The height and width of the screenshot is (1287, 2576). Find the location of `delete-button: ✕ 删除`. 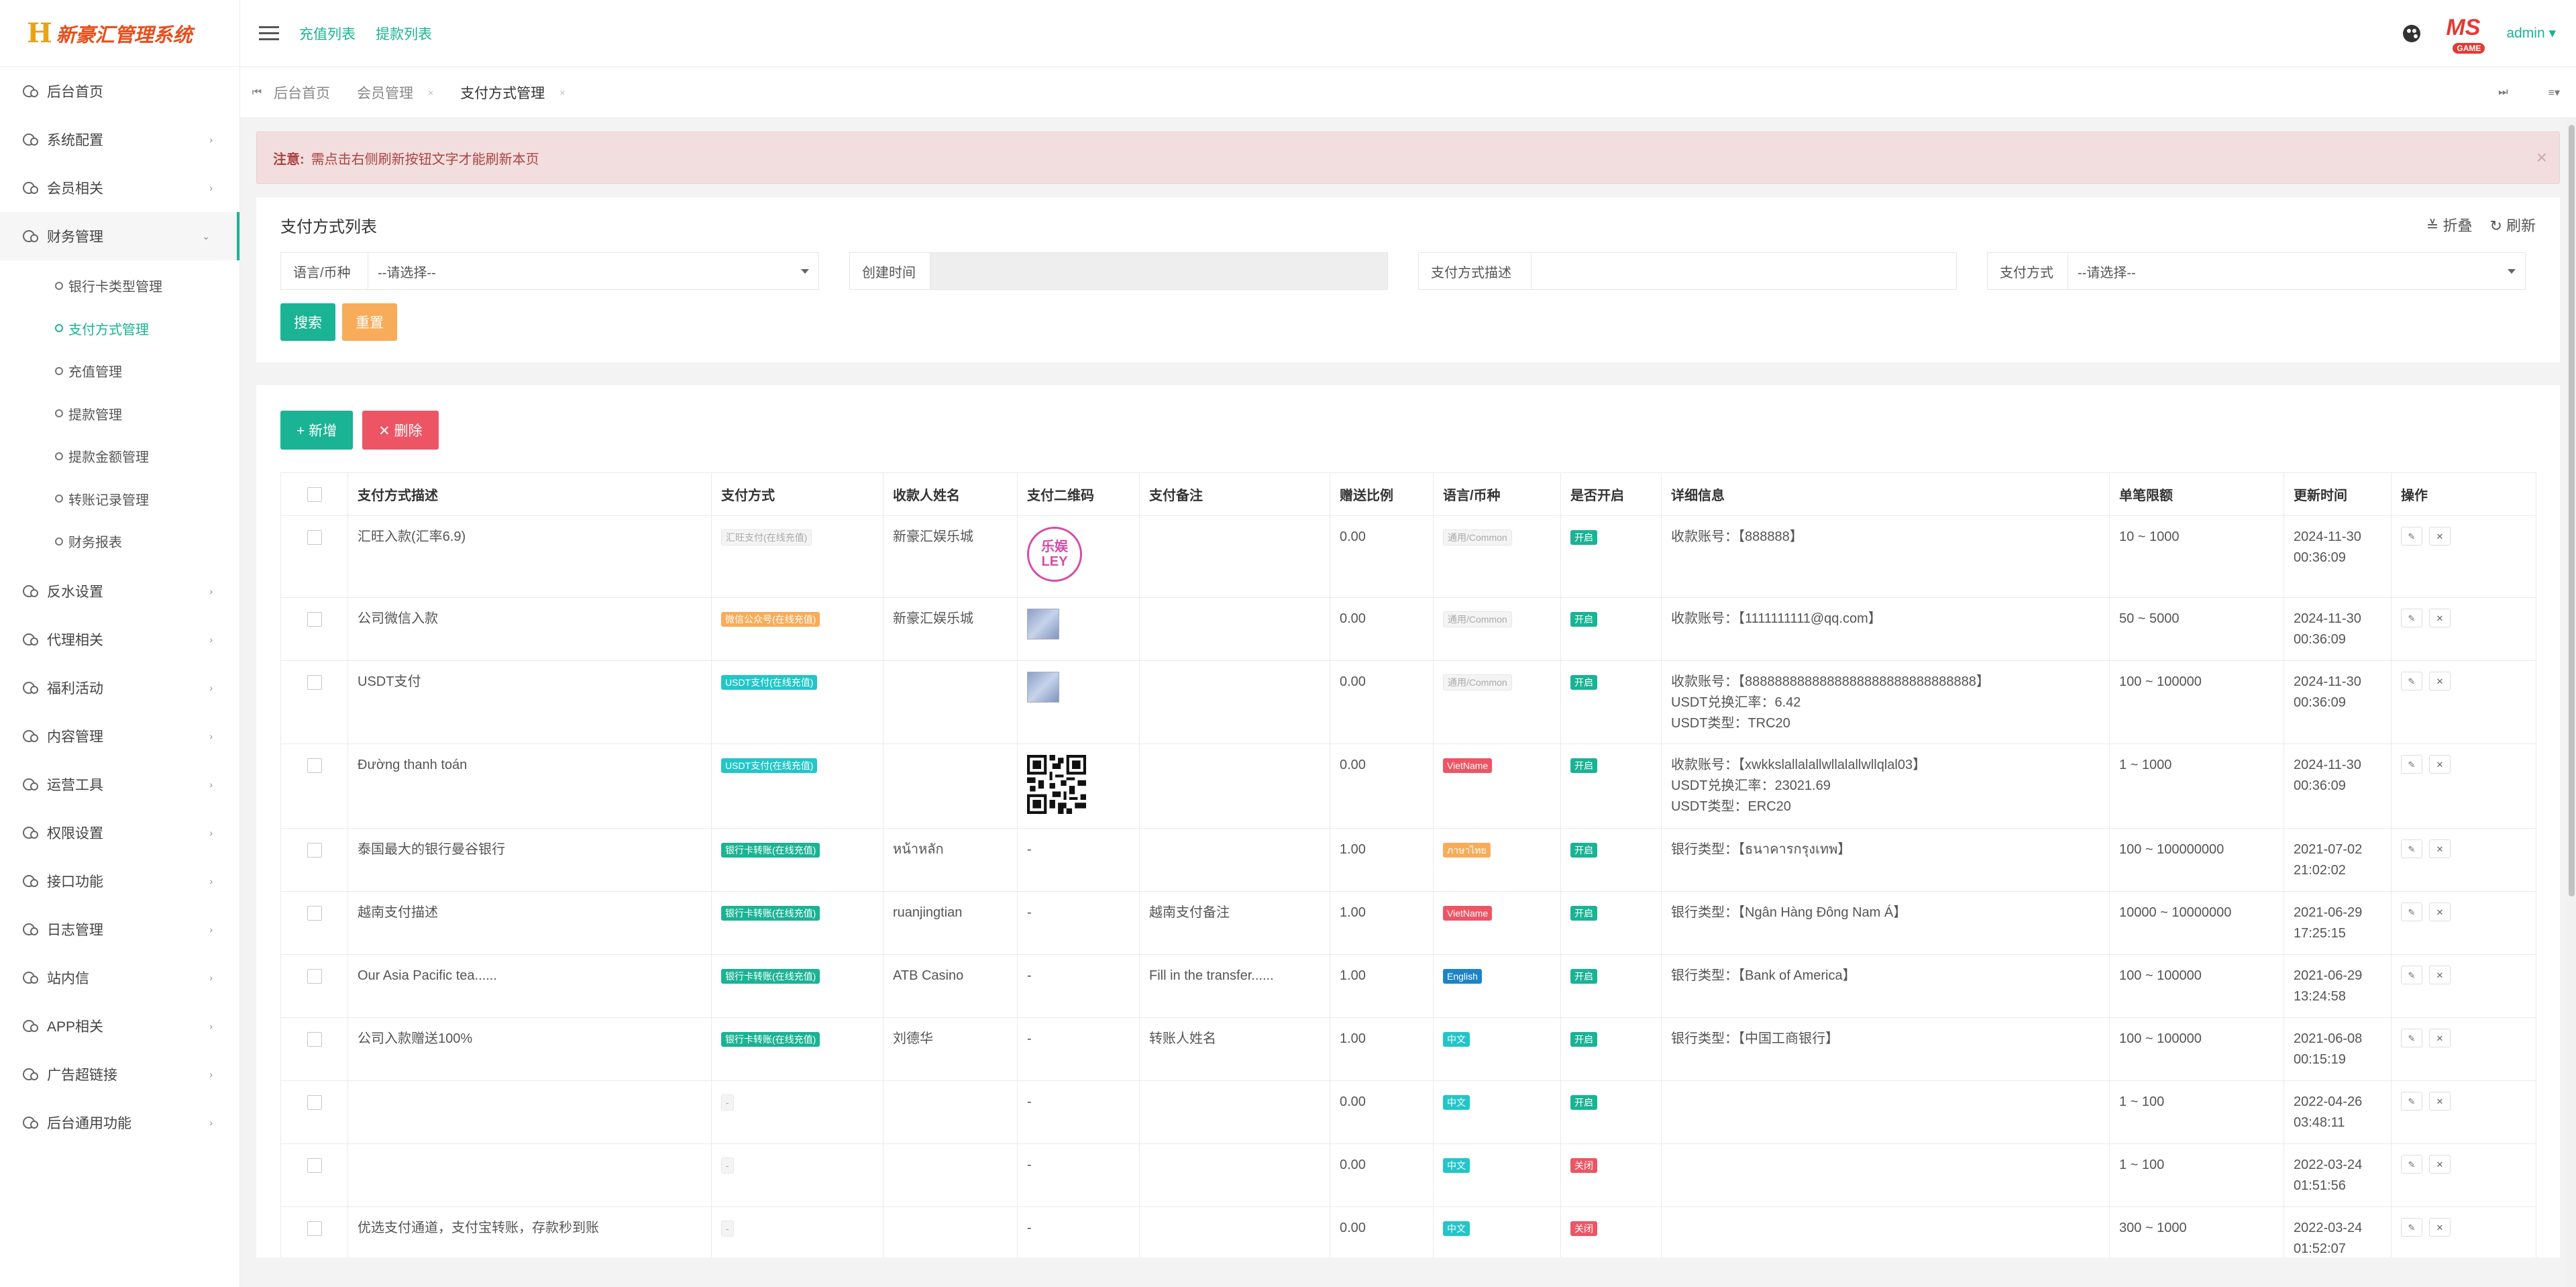

delete-button: ✕ 删除 is located at coordinates (400, 430).